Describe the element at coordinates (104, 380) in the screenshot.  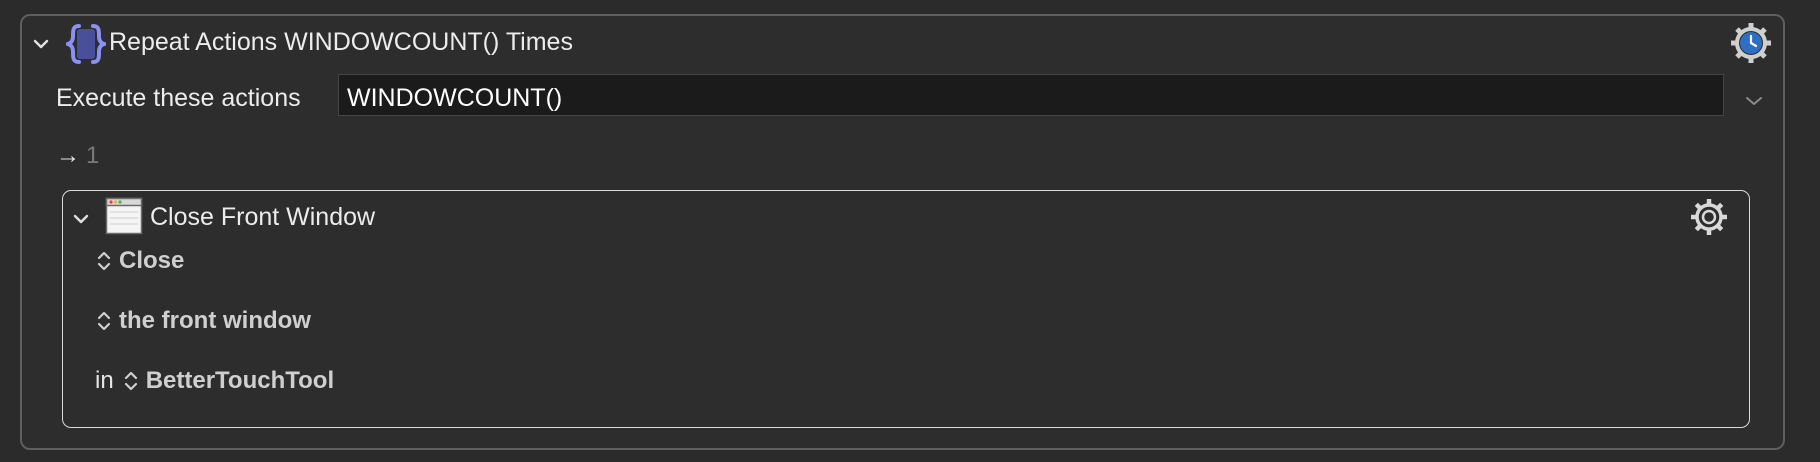
I see `in-label: in` at that location.